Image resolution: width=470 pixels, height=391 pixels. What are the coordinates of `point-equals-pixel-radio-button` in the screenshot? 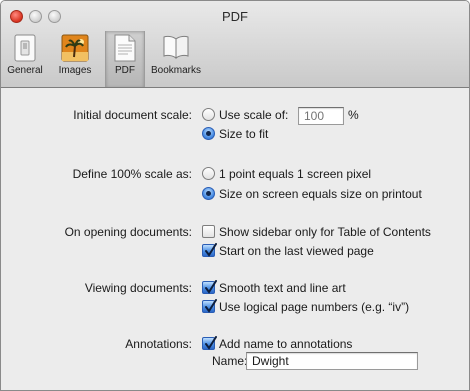 It's located at (208, 173).